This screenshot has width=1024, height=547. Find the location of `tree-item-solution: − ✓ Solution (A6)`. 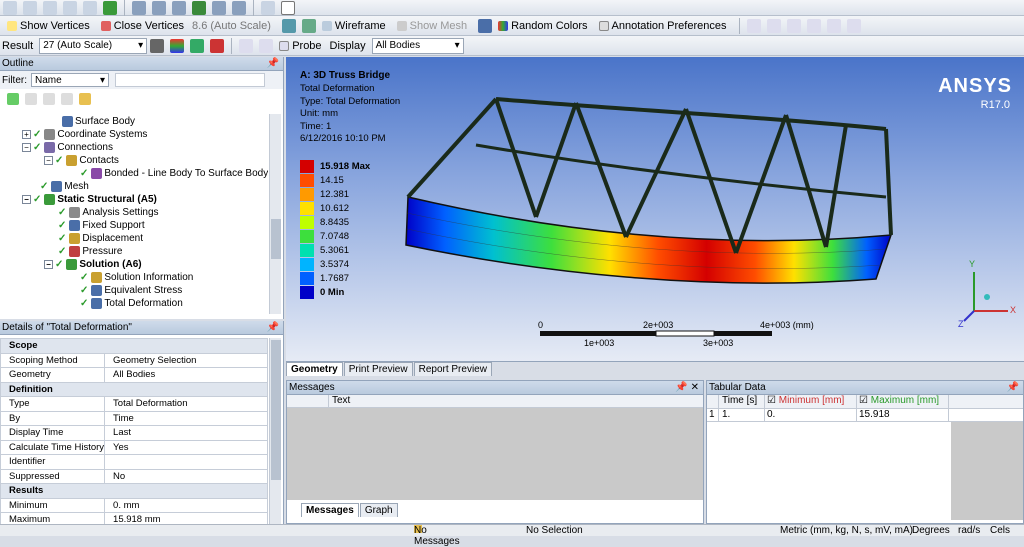

tree-item-solution: − ✓ Solution (A6) is located at coordinates (93, 264).